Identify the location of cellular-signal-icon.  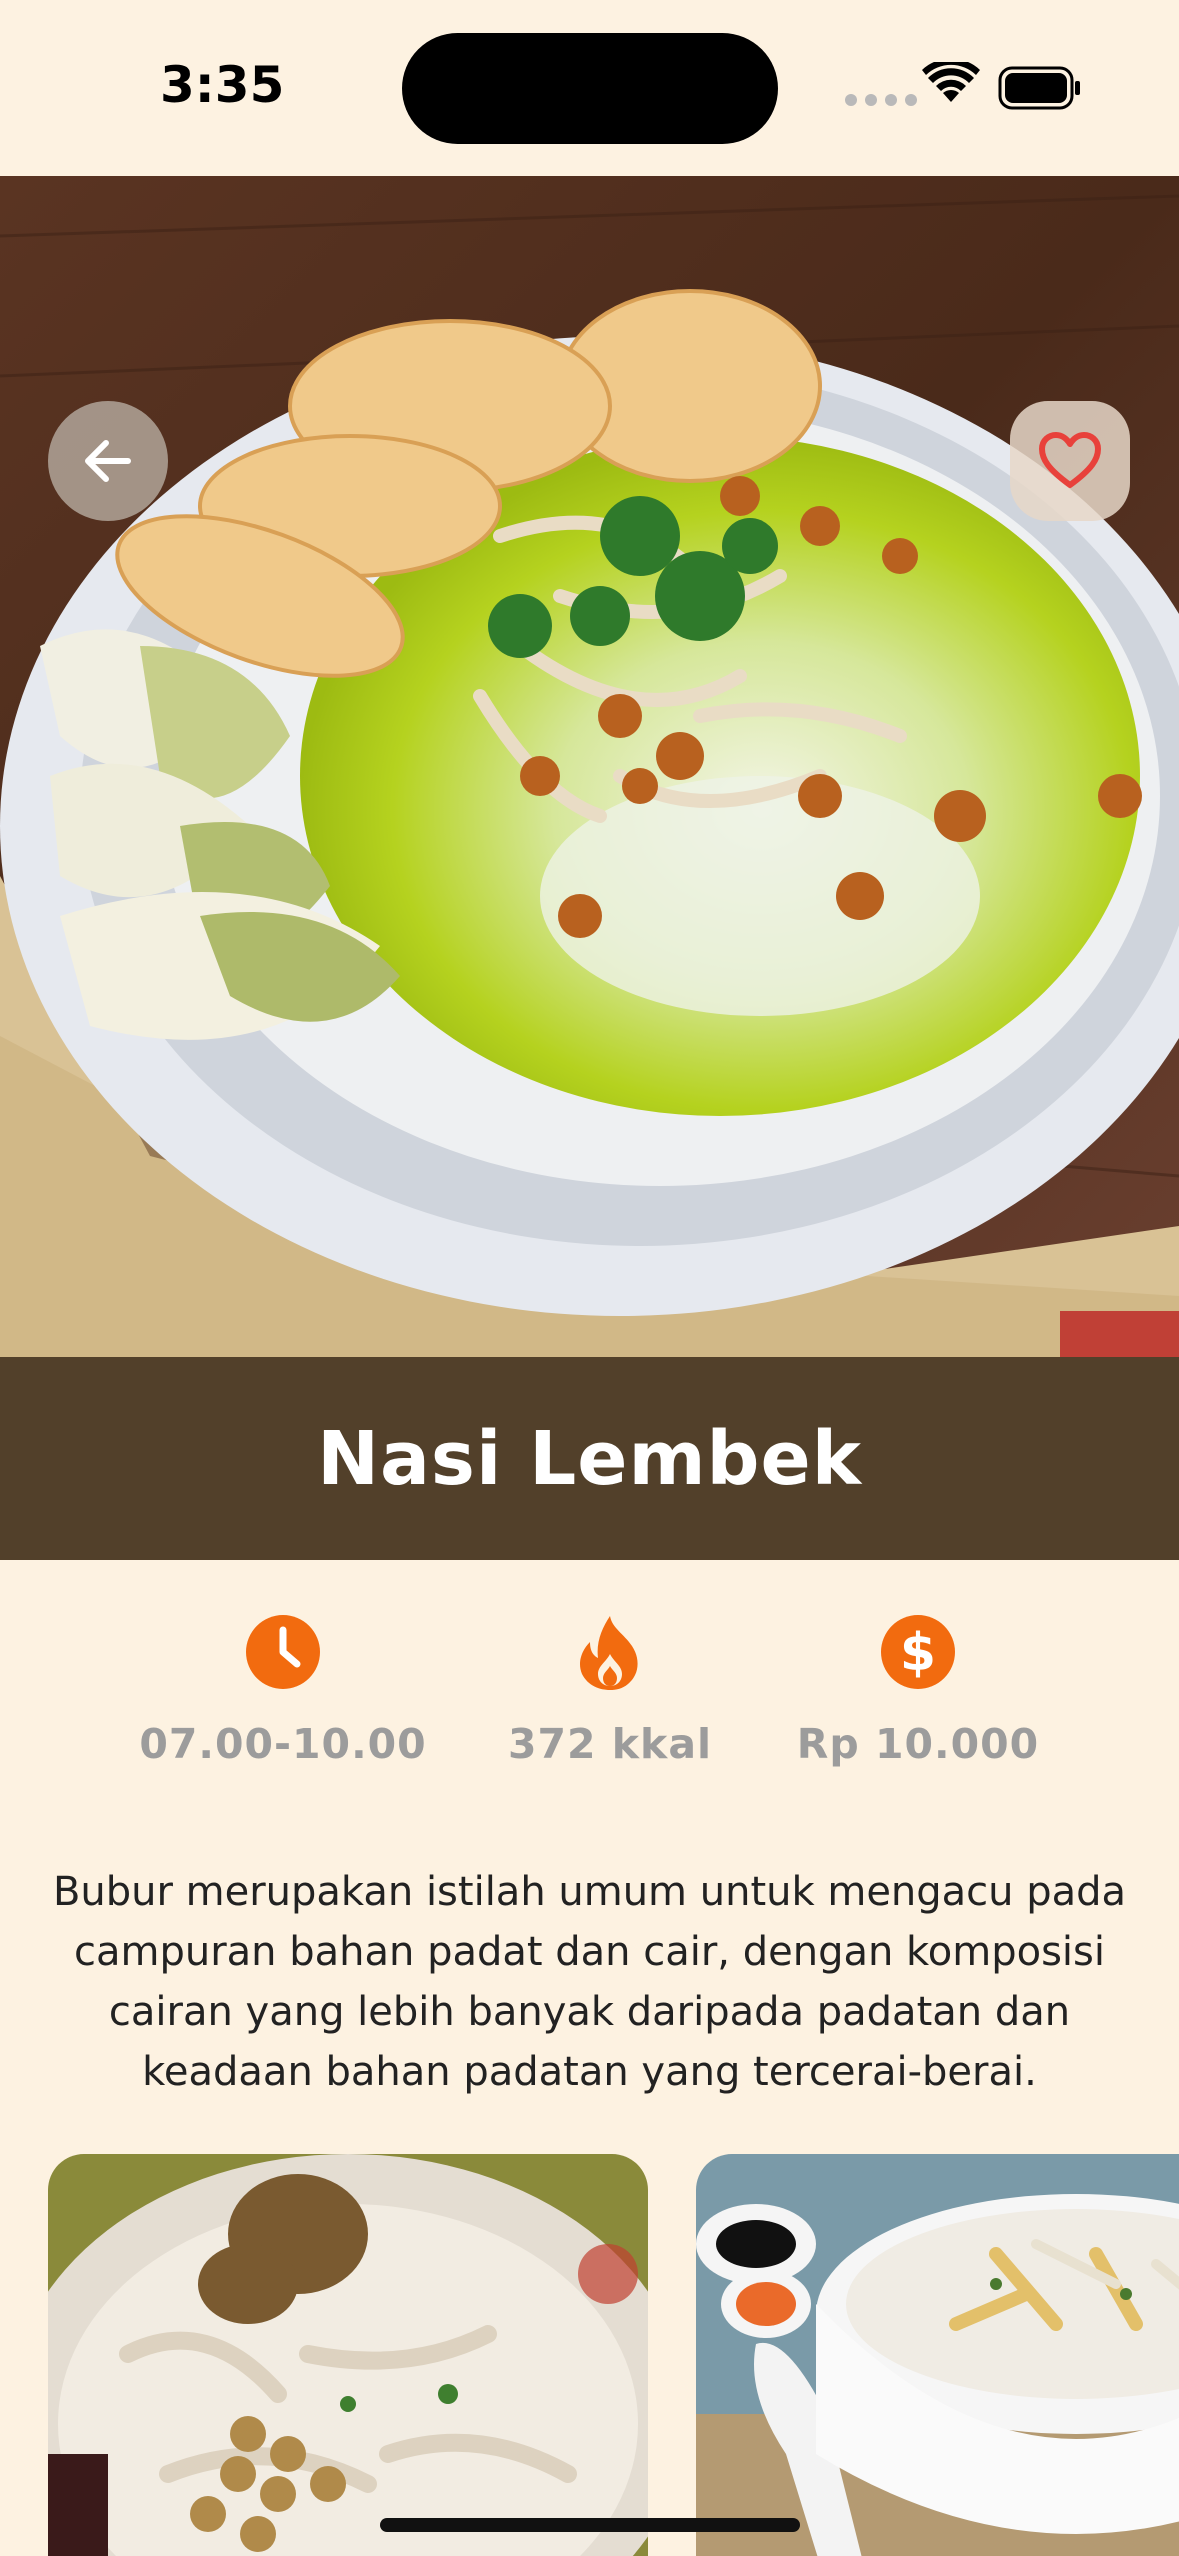
(881, 100).